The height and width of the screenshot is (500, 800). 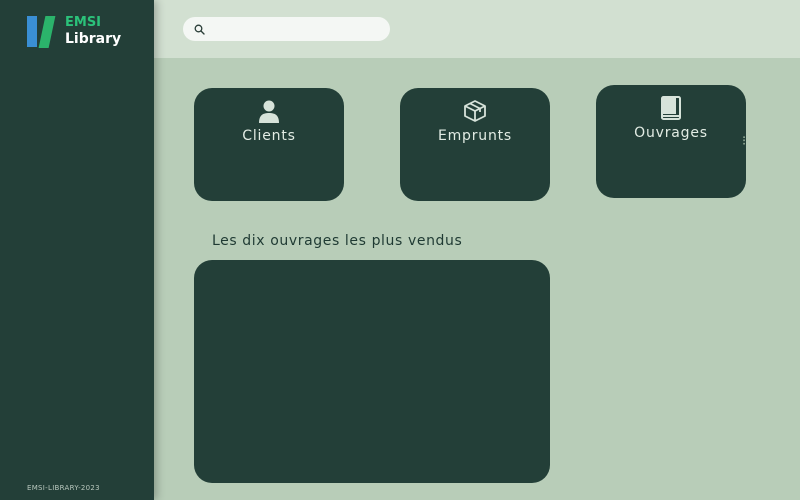 I want to click on top-header, so click(x=477, y=29).